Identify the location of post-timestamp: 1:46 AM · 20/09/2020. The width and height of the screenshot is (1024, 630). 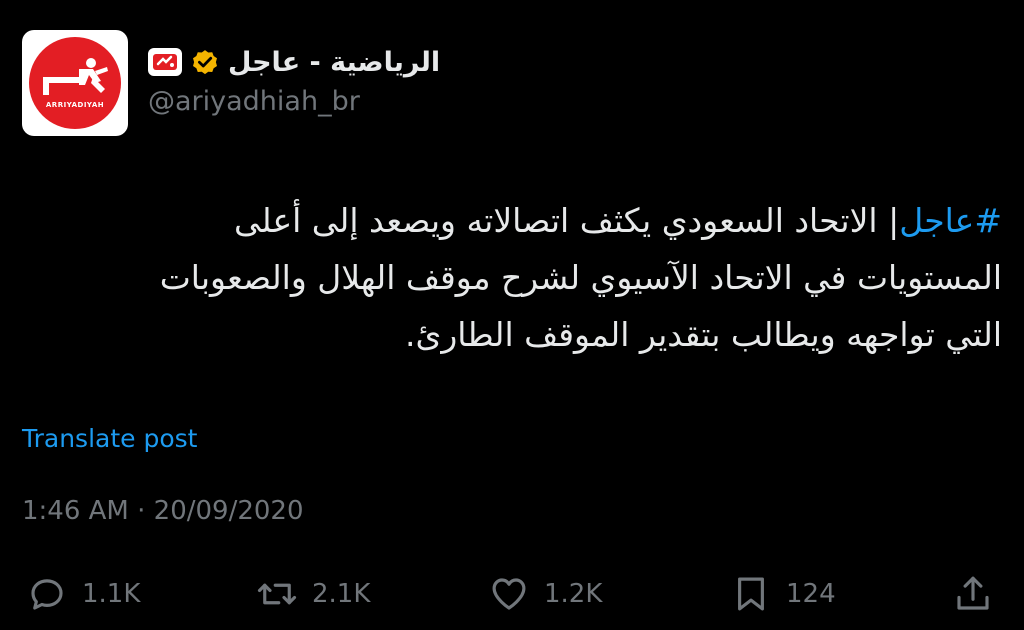
(163, 511).